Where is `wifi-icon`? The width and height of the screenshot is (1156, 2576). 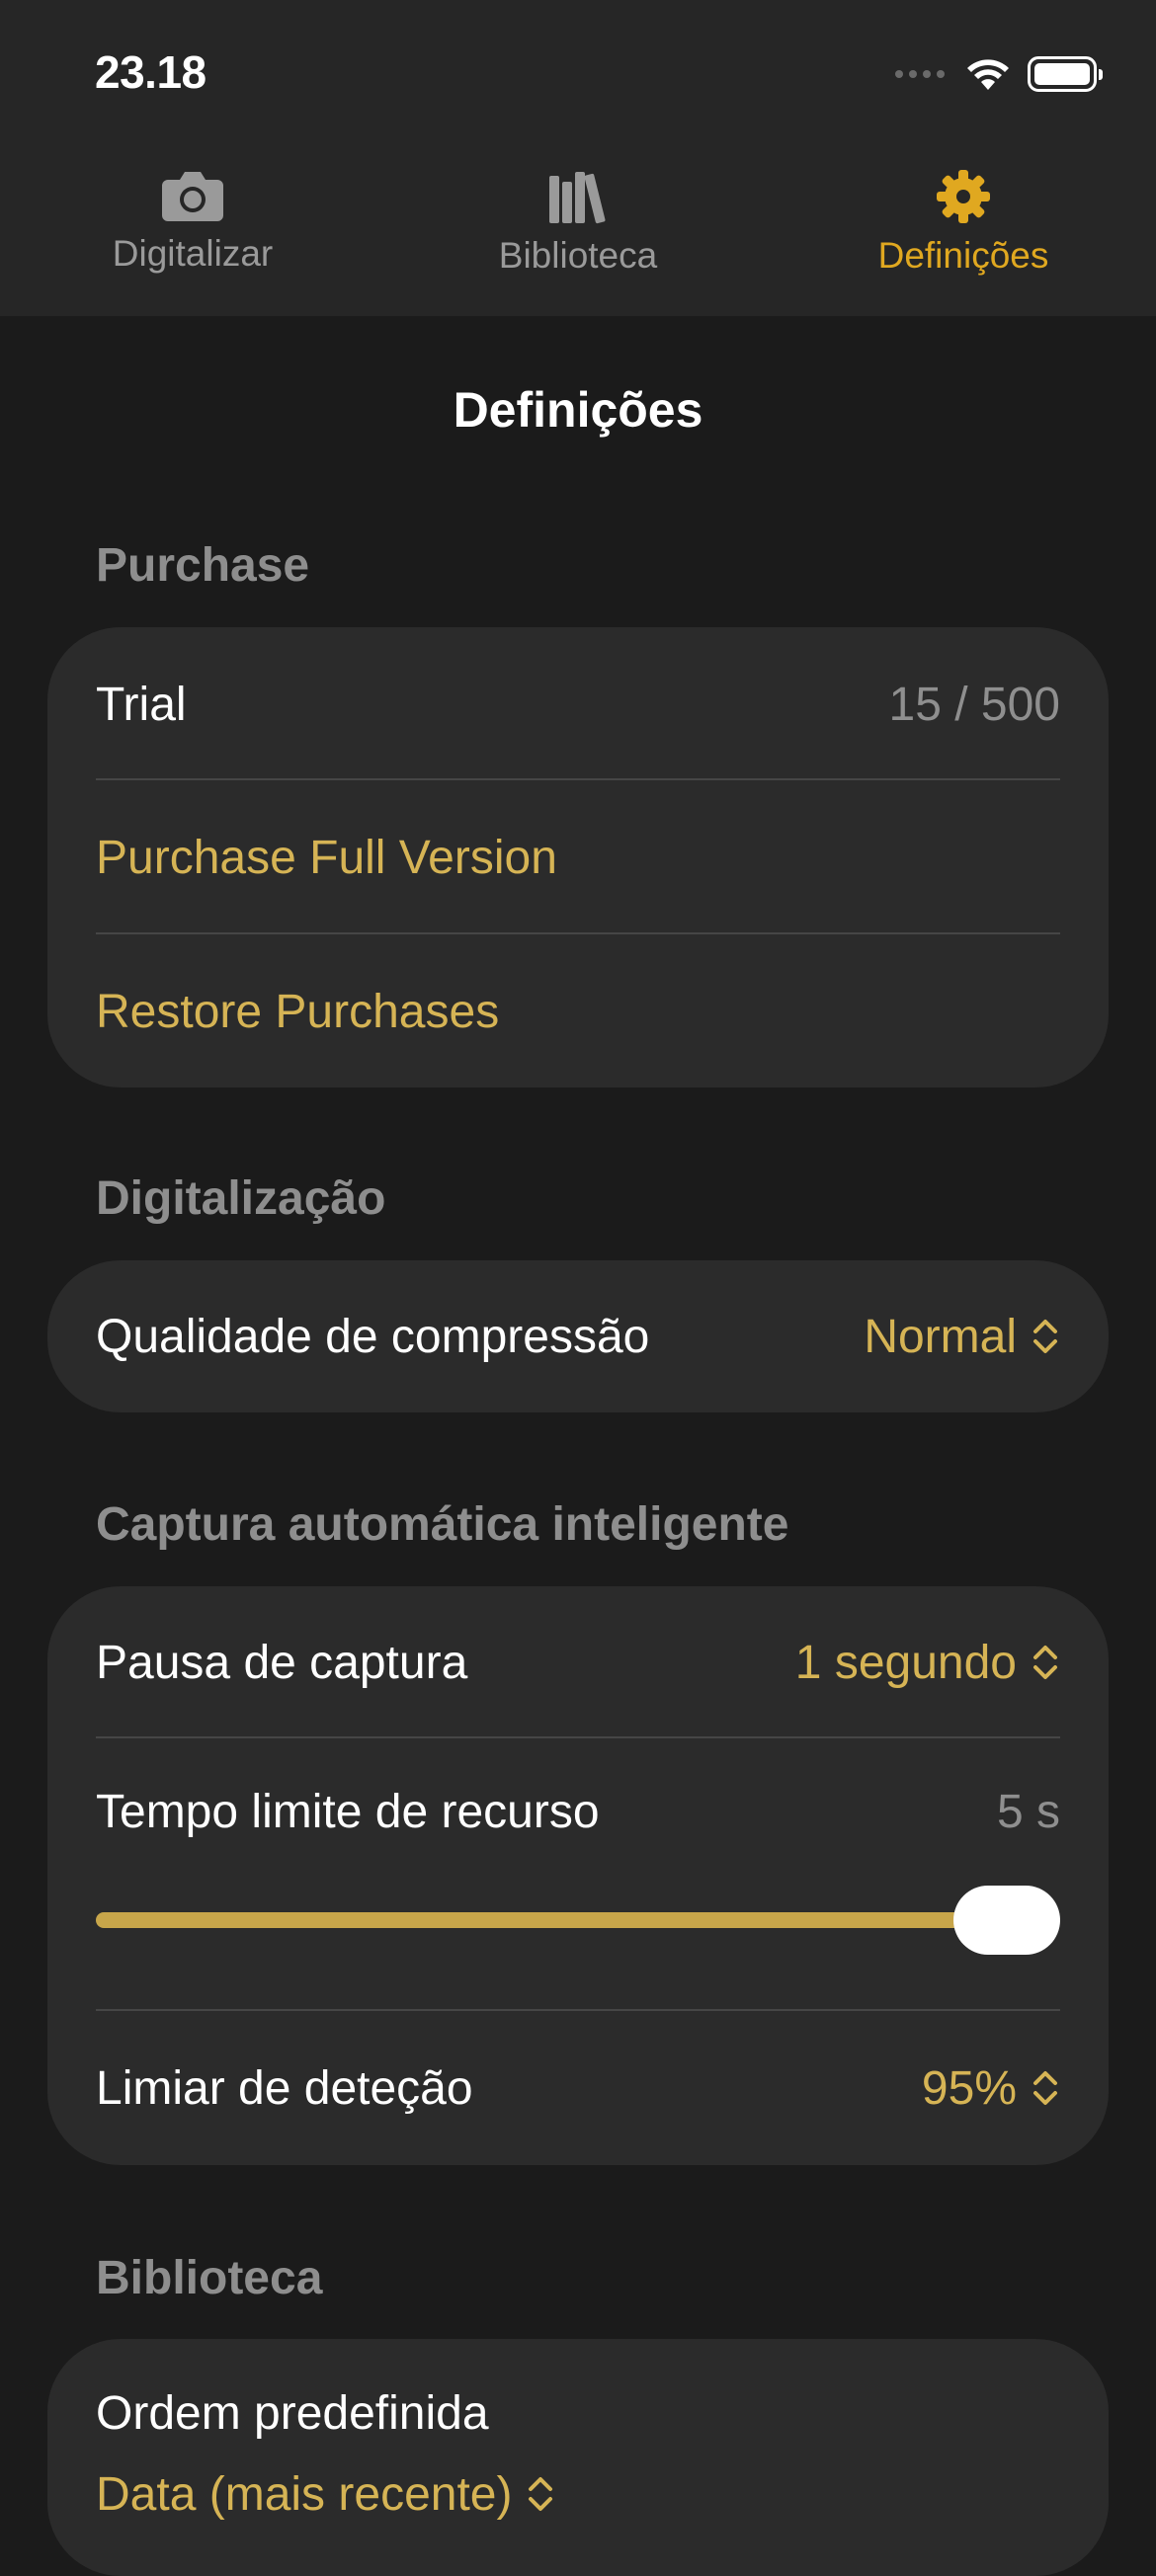
wifi-icon is located at coordinates (988, 74).